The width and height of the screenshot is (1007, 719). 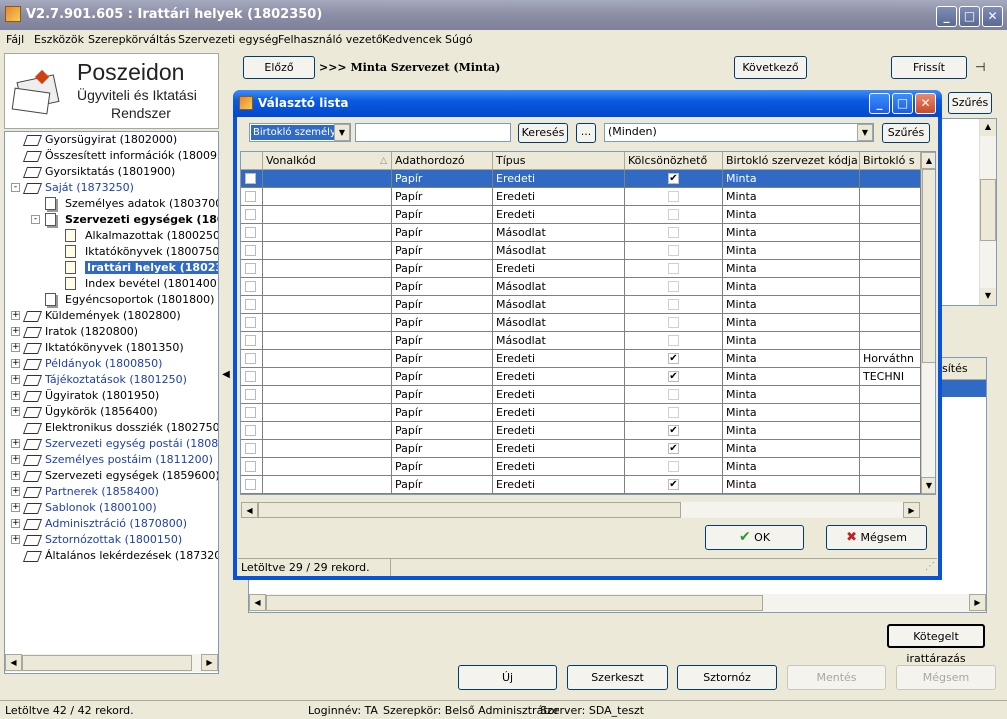 I want to click on batch-archive-button: Kötegelt irattárazás, so click(x=936, y=644).